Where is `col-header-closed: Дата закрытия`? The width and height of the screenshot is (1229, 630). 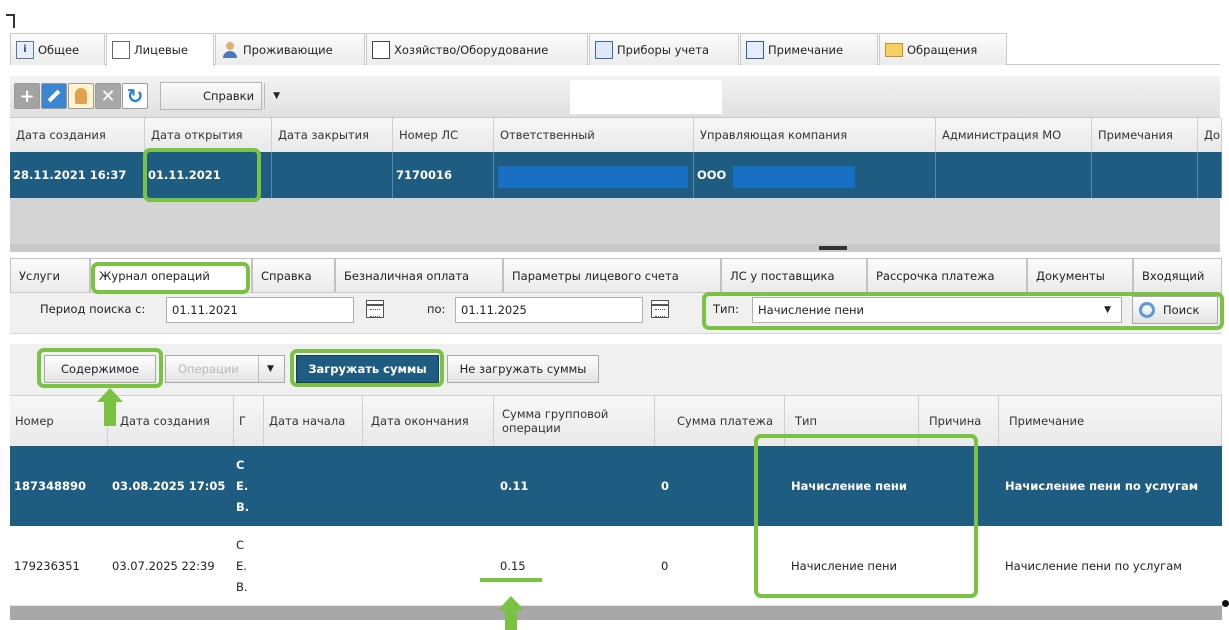 col-header-closed: Дата закрытия is located at coordinates (332, 135).